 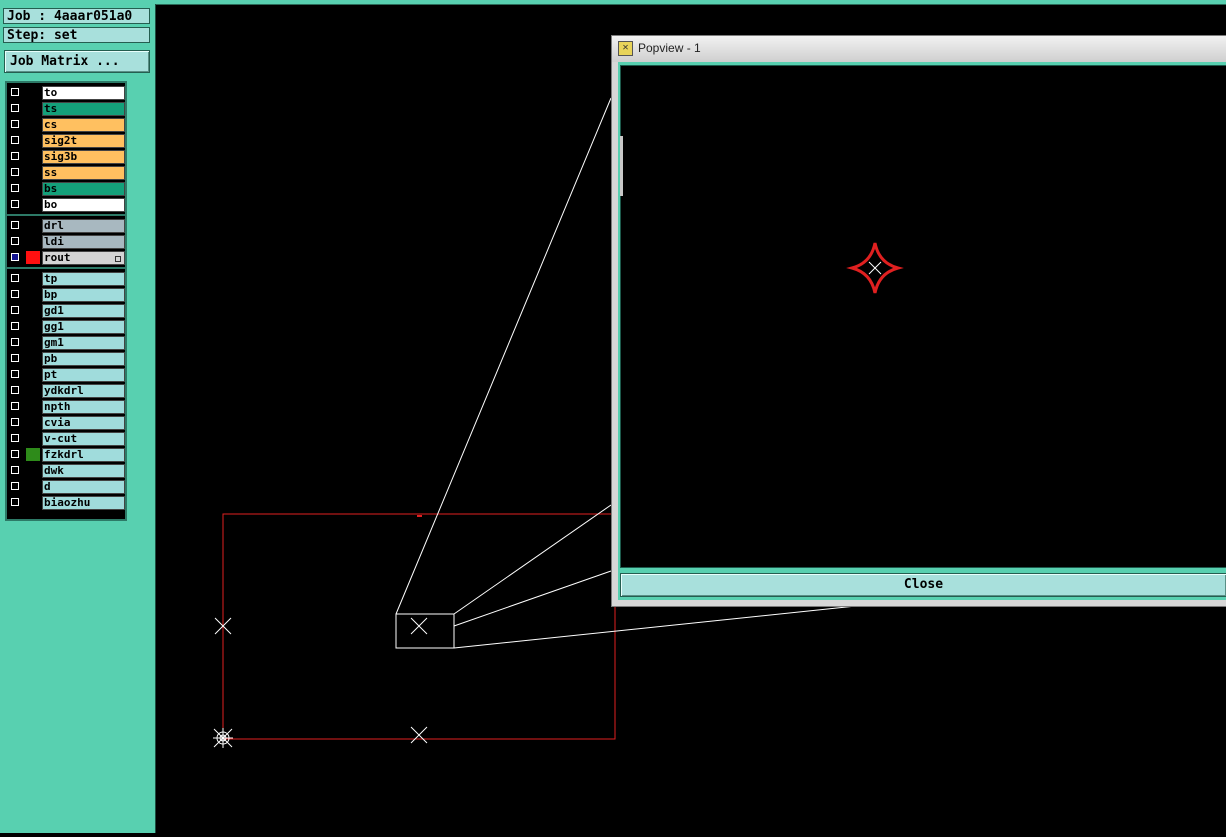 I want to click on layer-row: ldi, so click(x=66, y=242).